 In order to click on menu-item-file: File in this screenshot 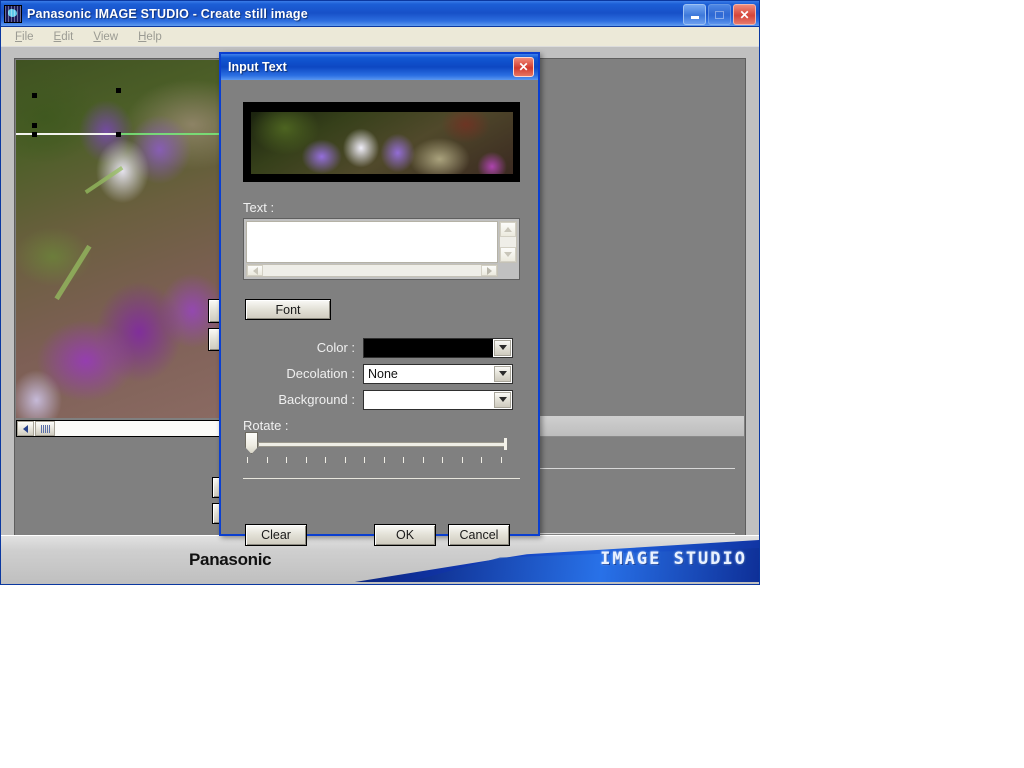, I will do `click(24, 37)`.